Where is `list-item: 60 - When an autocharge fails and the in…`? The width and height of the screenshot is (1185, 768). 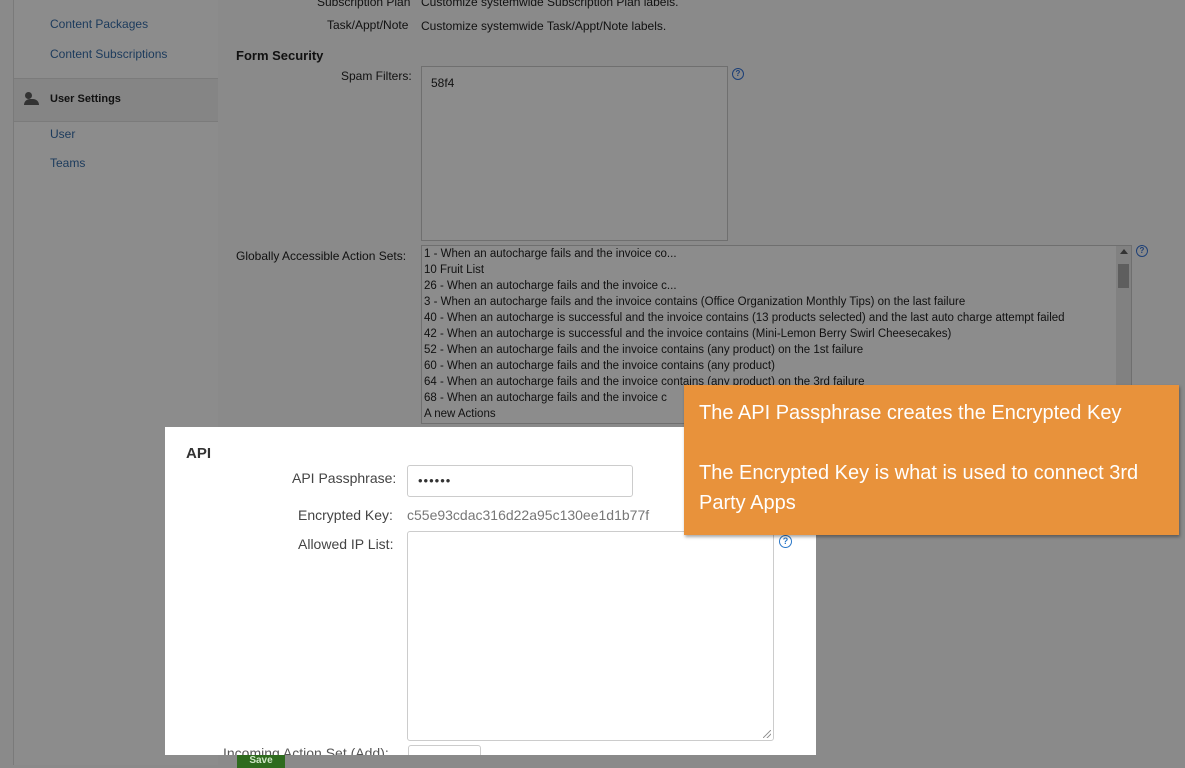 list-item: 60 - When an autocharge fails and the in… is located at coordinates (776, 366).